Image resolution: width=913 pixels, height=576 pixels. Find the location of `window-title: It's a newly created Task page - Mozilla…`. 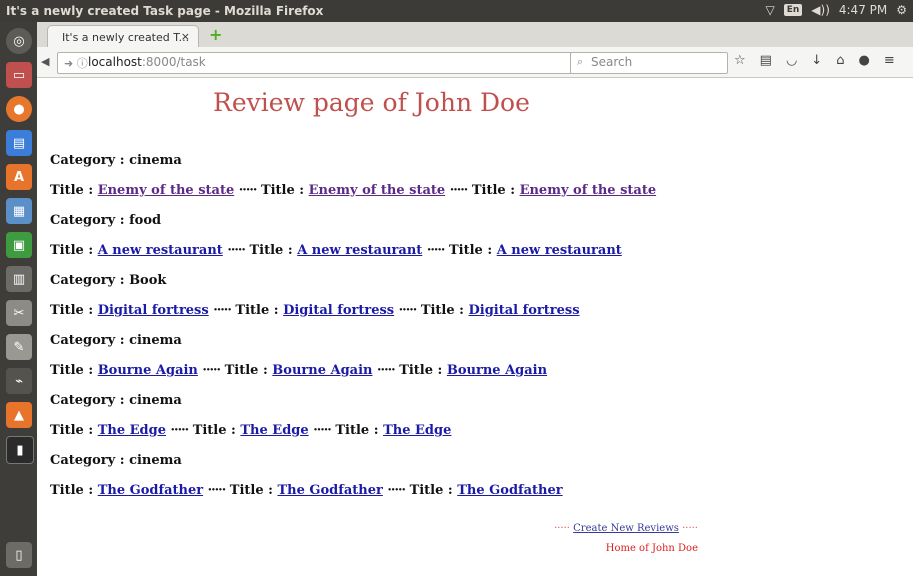

window-title: It's a newly created Task page - Mozilla… is located at coordinates (165, 11).